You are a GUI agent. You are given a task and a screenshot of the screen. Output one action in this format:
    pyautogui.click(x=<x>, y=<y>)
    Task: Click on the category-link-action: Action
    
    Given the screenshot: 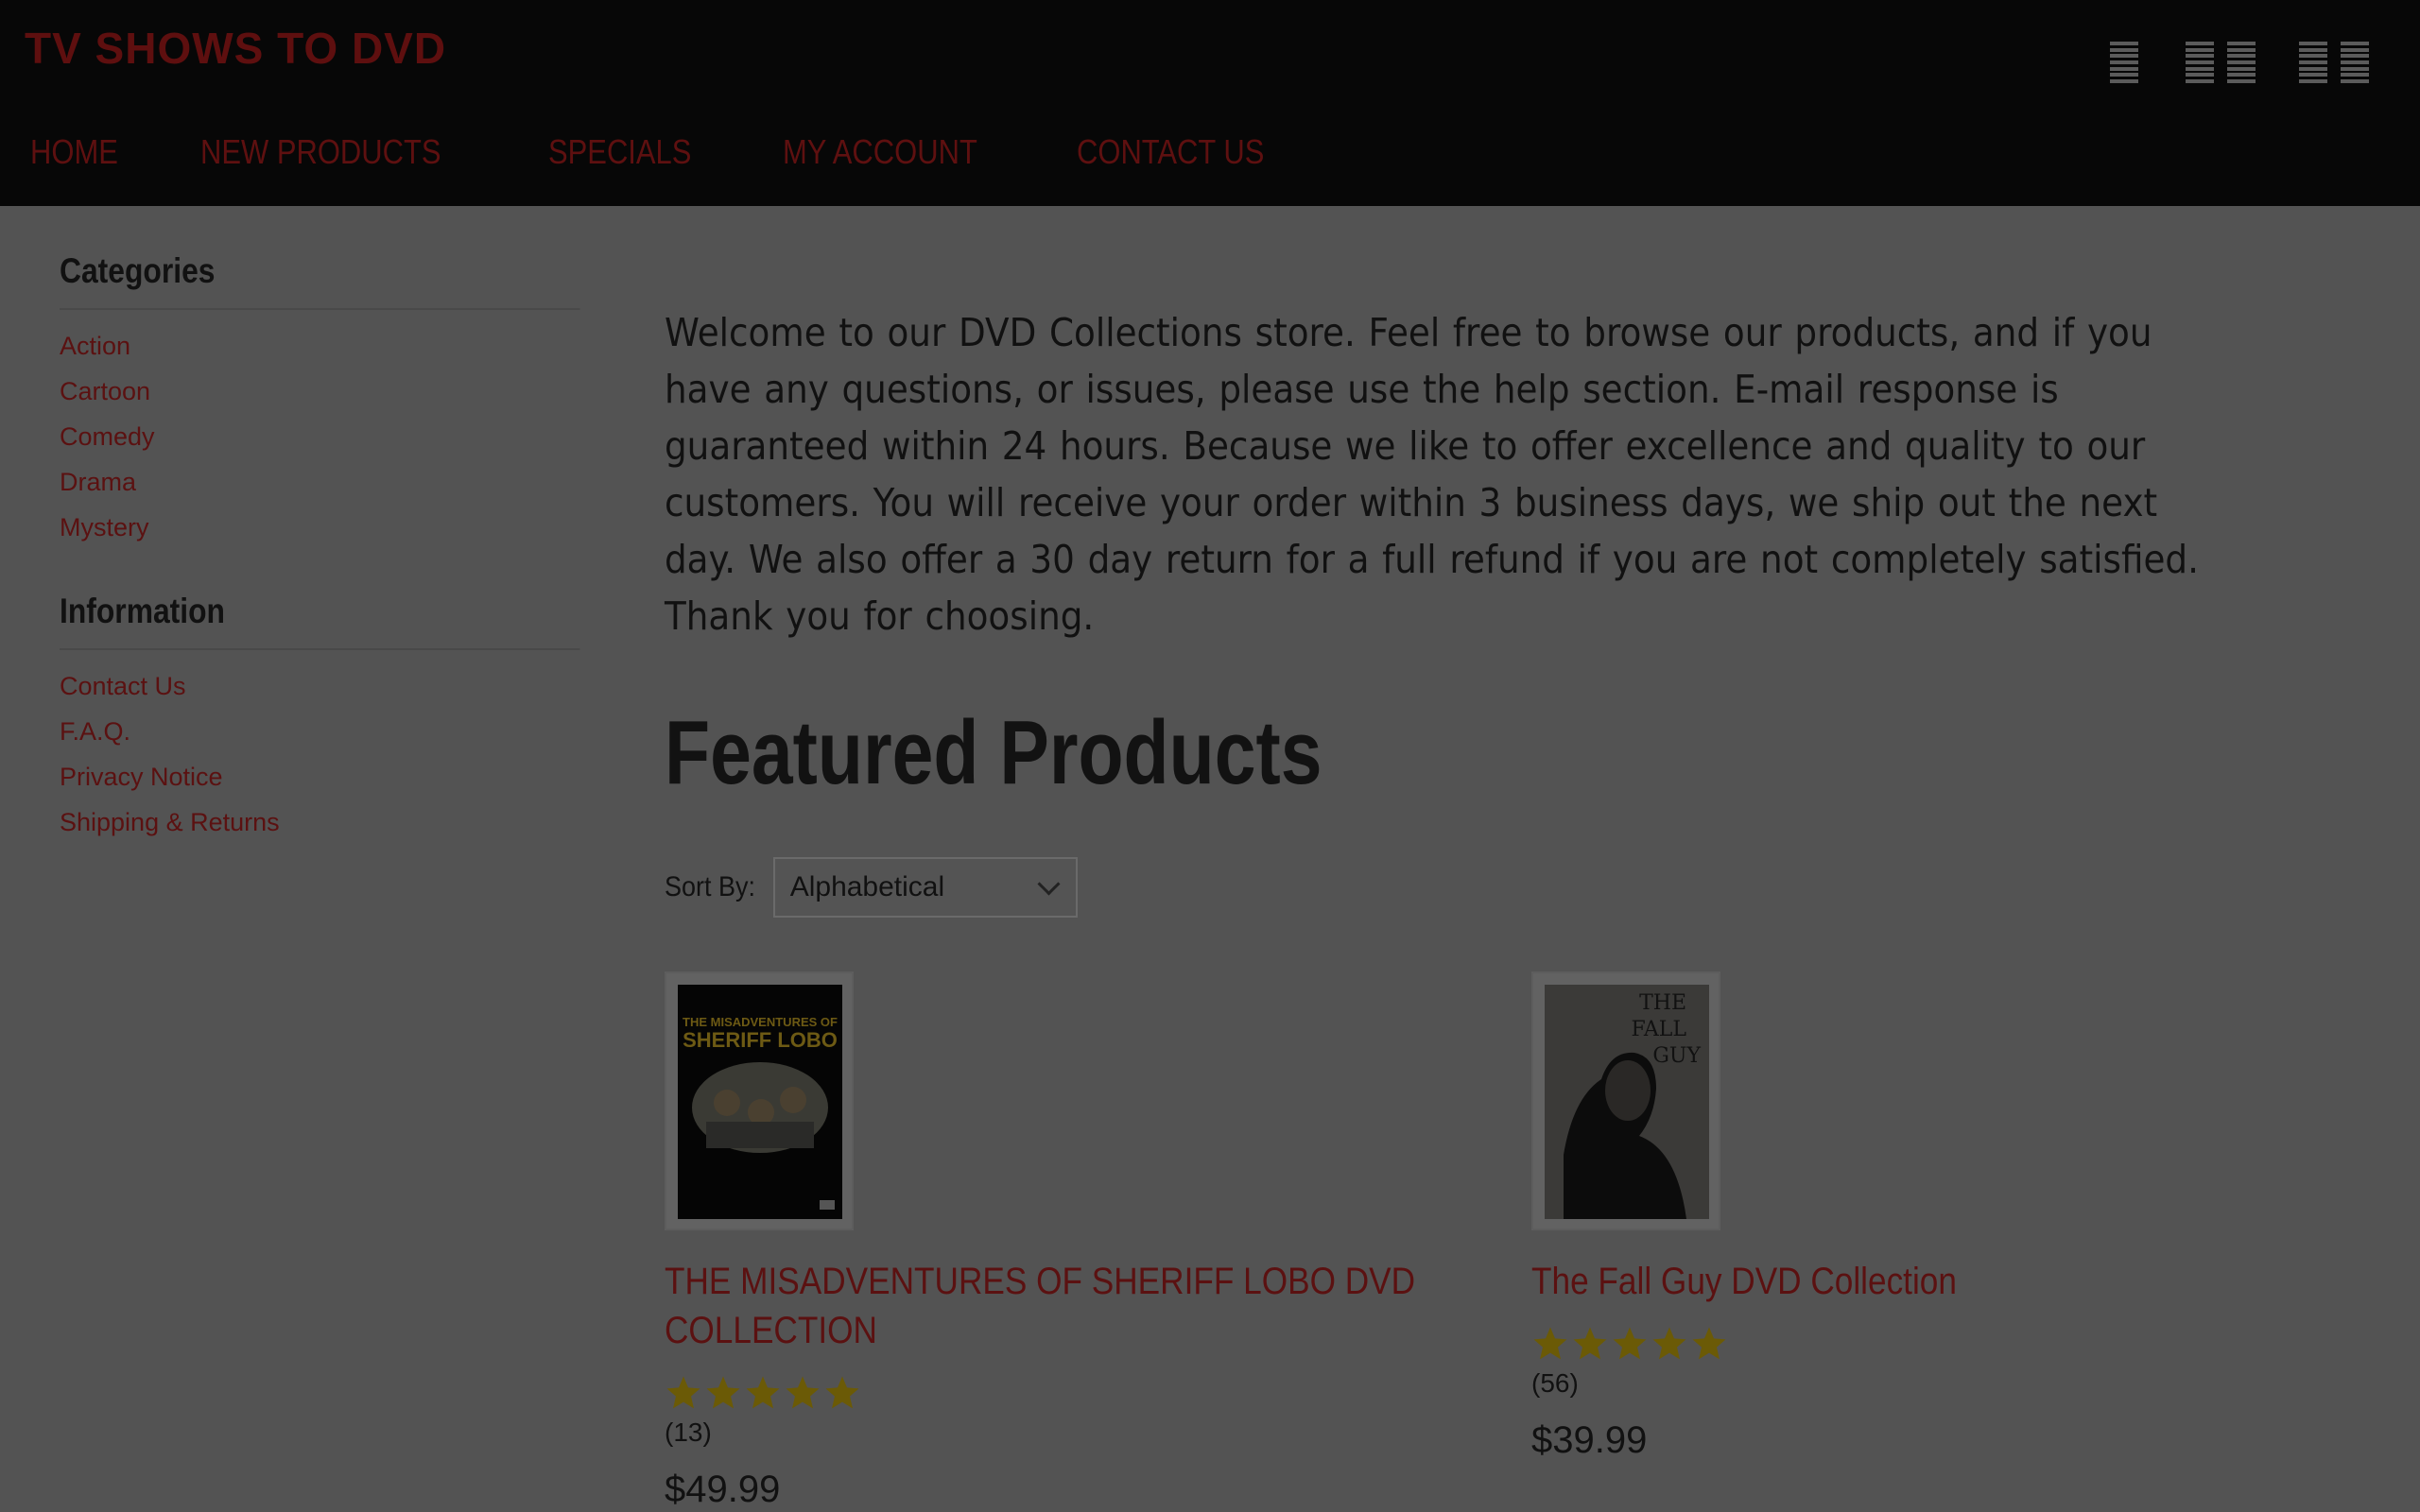 What is the action you would take?
    pyautogui.click(x=95, y=346)
    